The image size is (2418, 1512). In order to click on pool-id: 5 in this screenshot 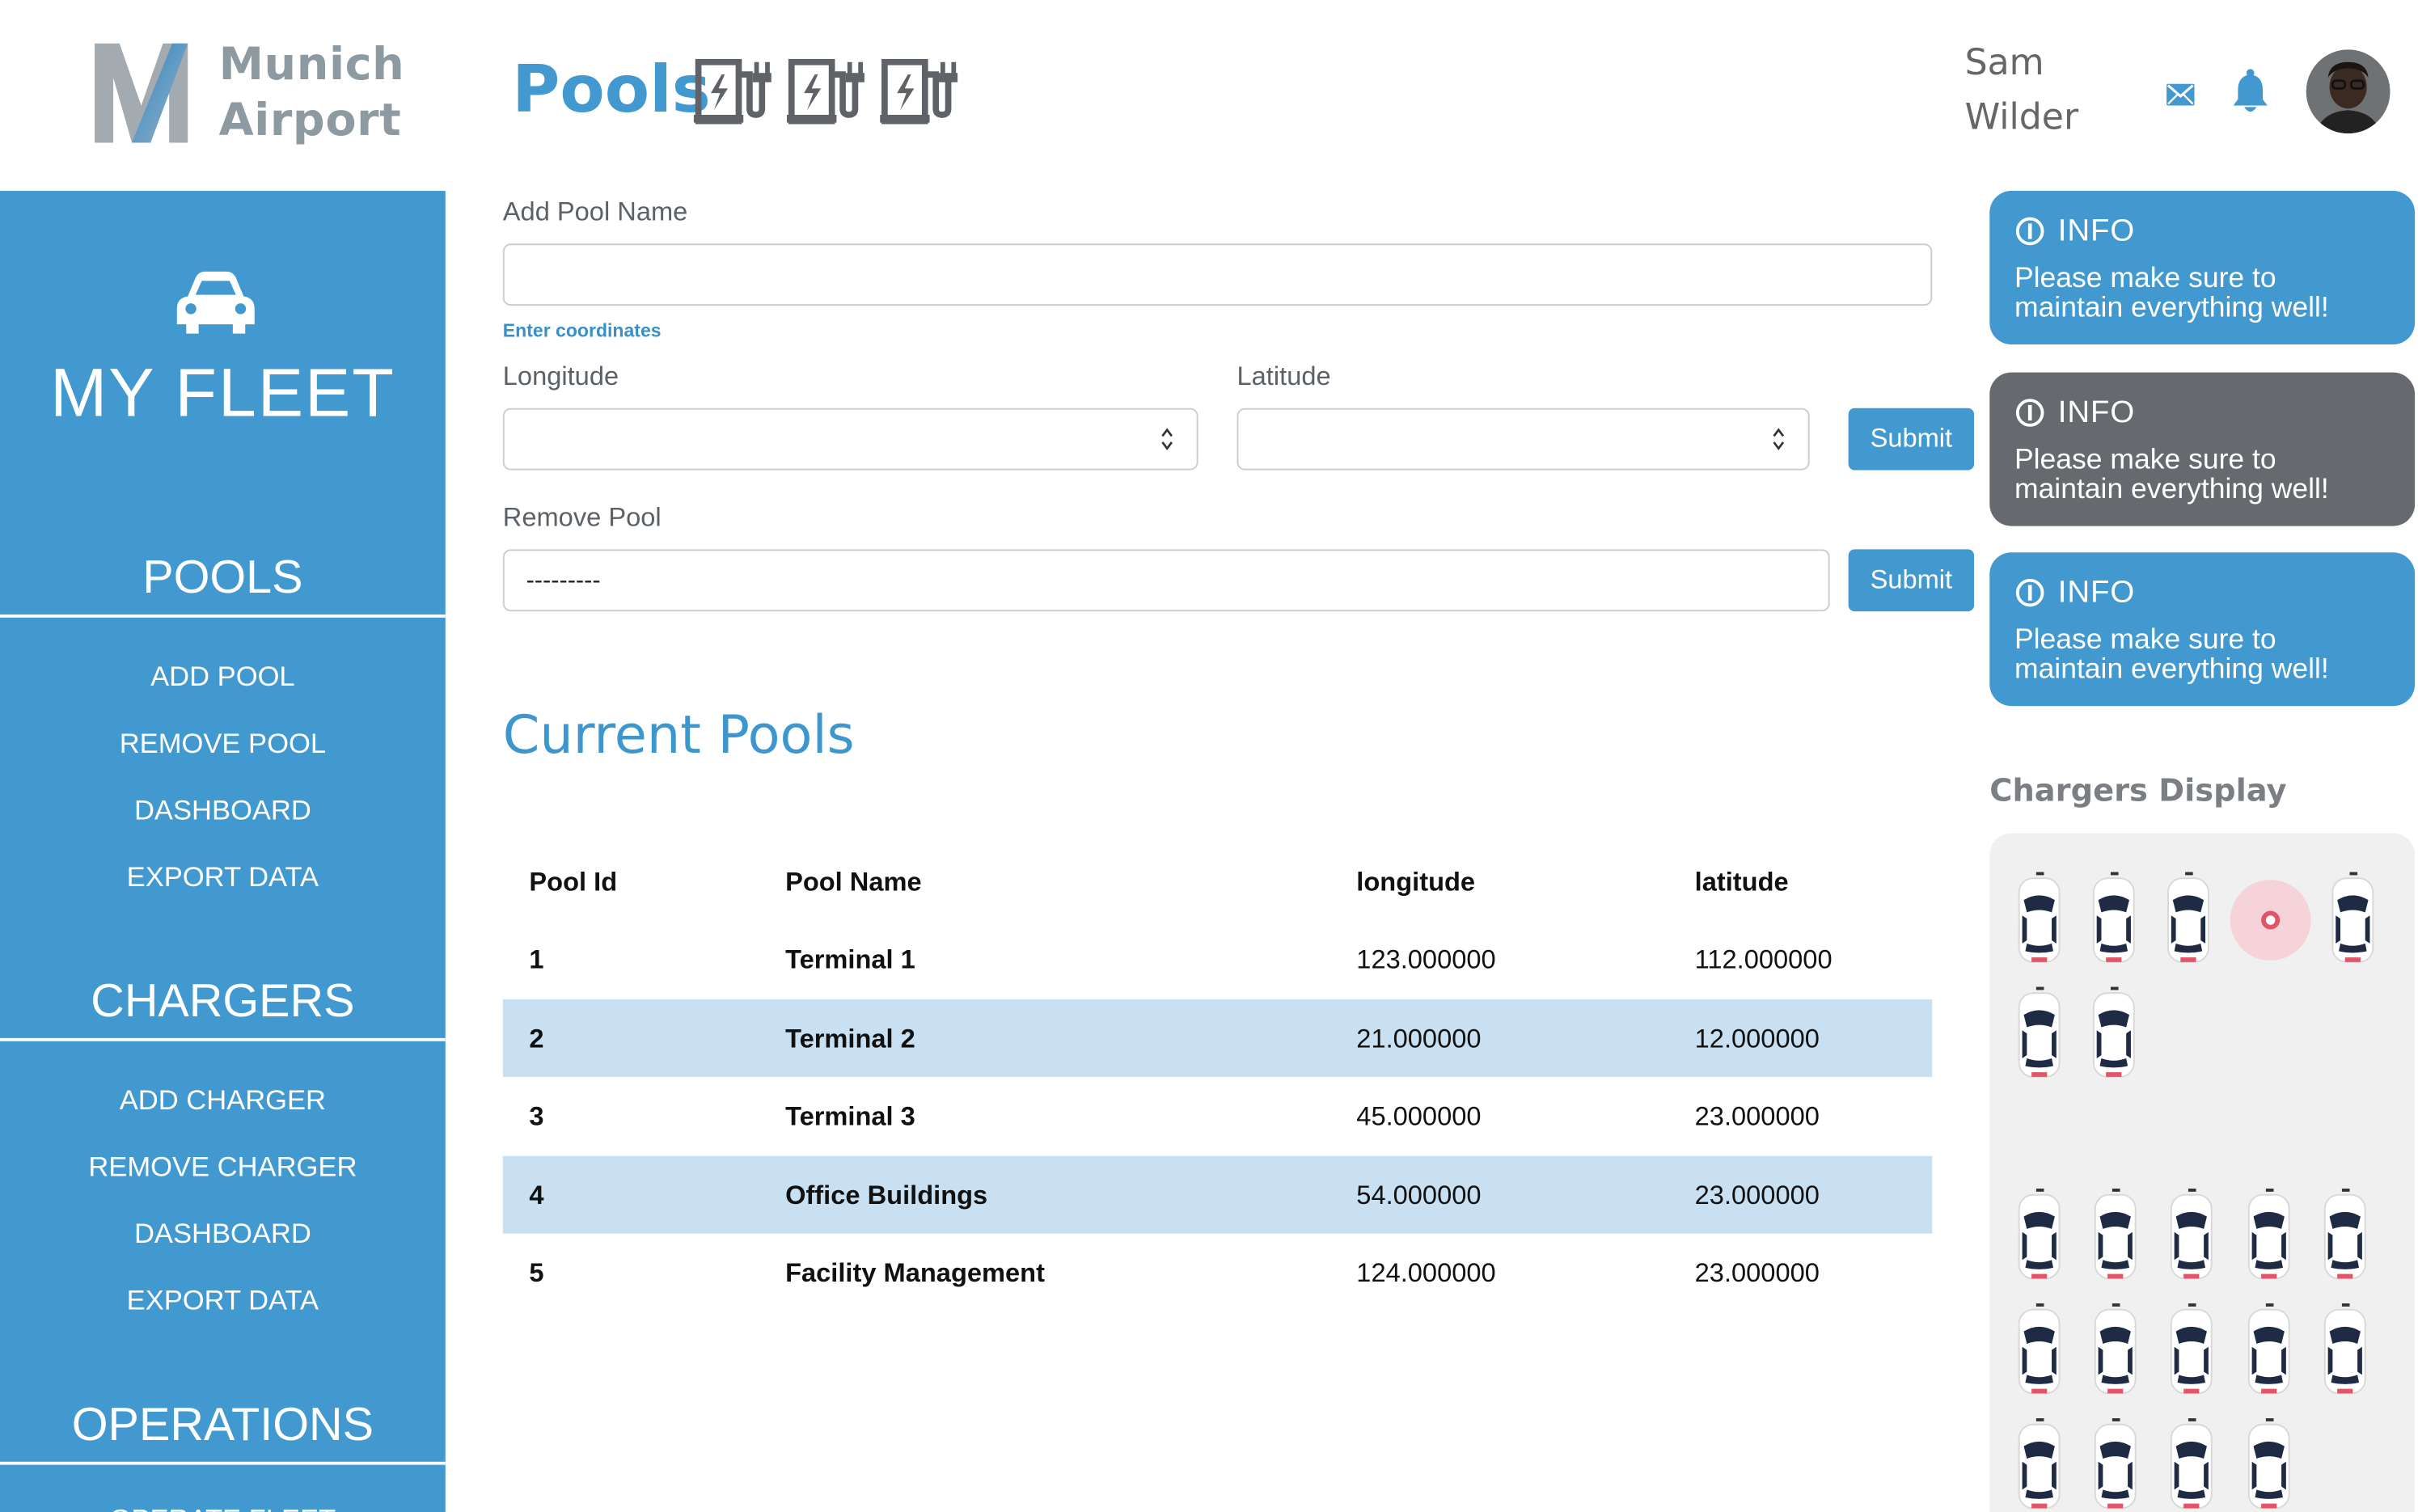, I will do `click(536, 1273)`.